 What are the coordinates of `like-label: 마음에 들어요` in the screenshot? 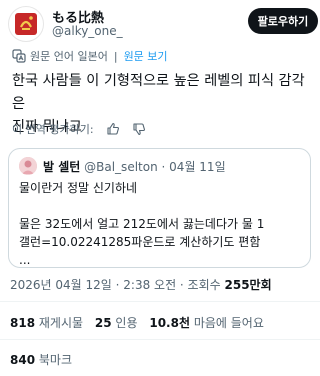 It's located at (229, 323).